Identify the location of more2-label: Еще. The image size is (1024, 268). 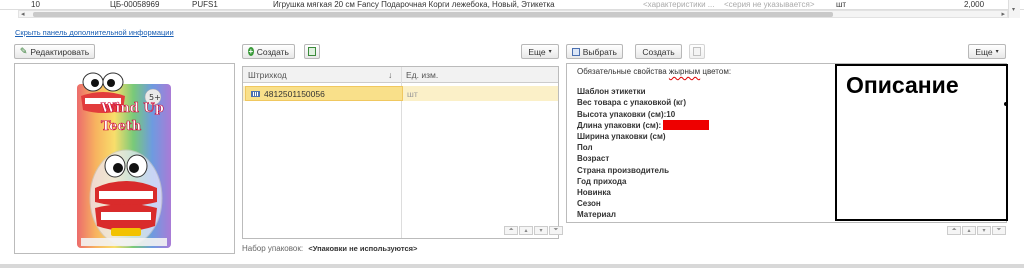
(984, 51).